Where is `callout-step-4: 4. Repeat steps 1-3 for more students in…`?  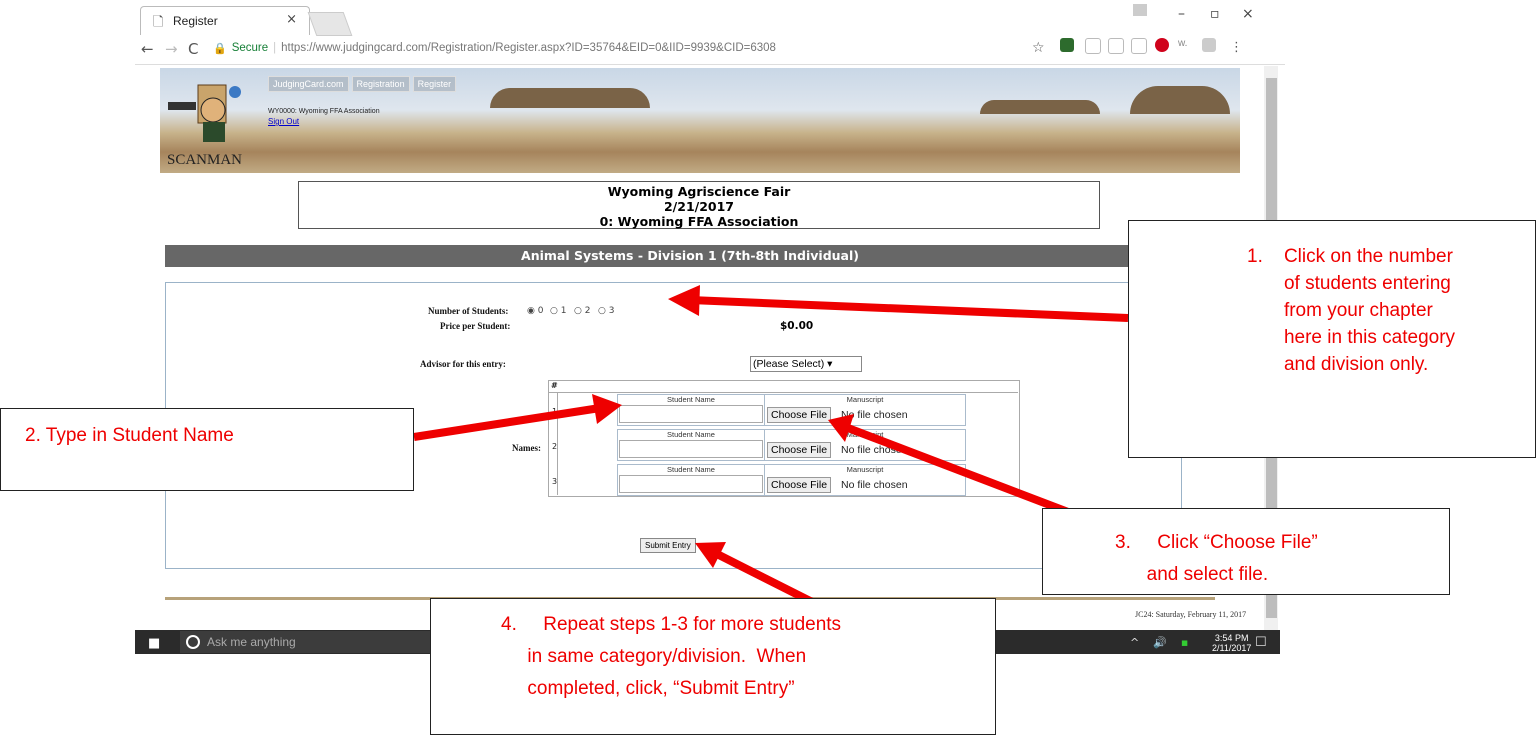 callout-step-4: 4. Repeat steps 1-3 for more students in… is located at coordinates (713, 666).